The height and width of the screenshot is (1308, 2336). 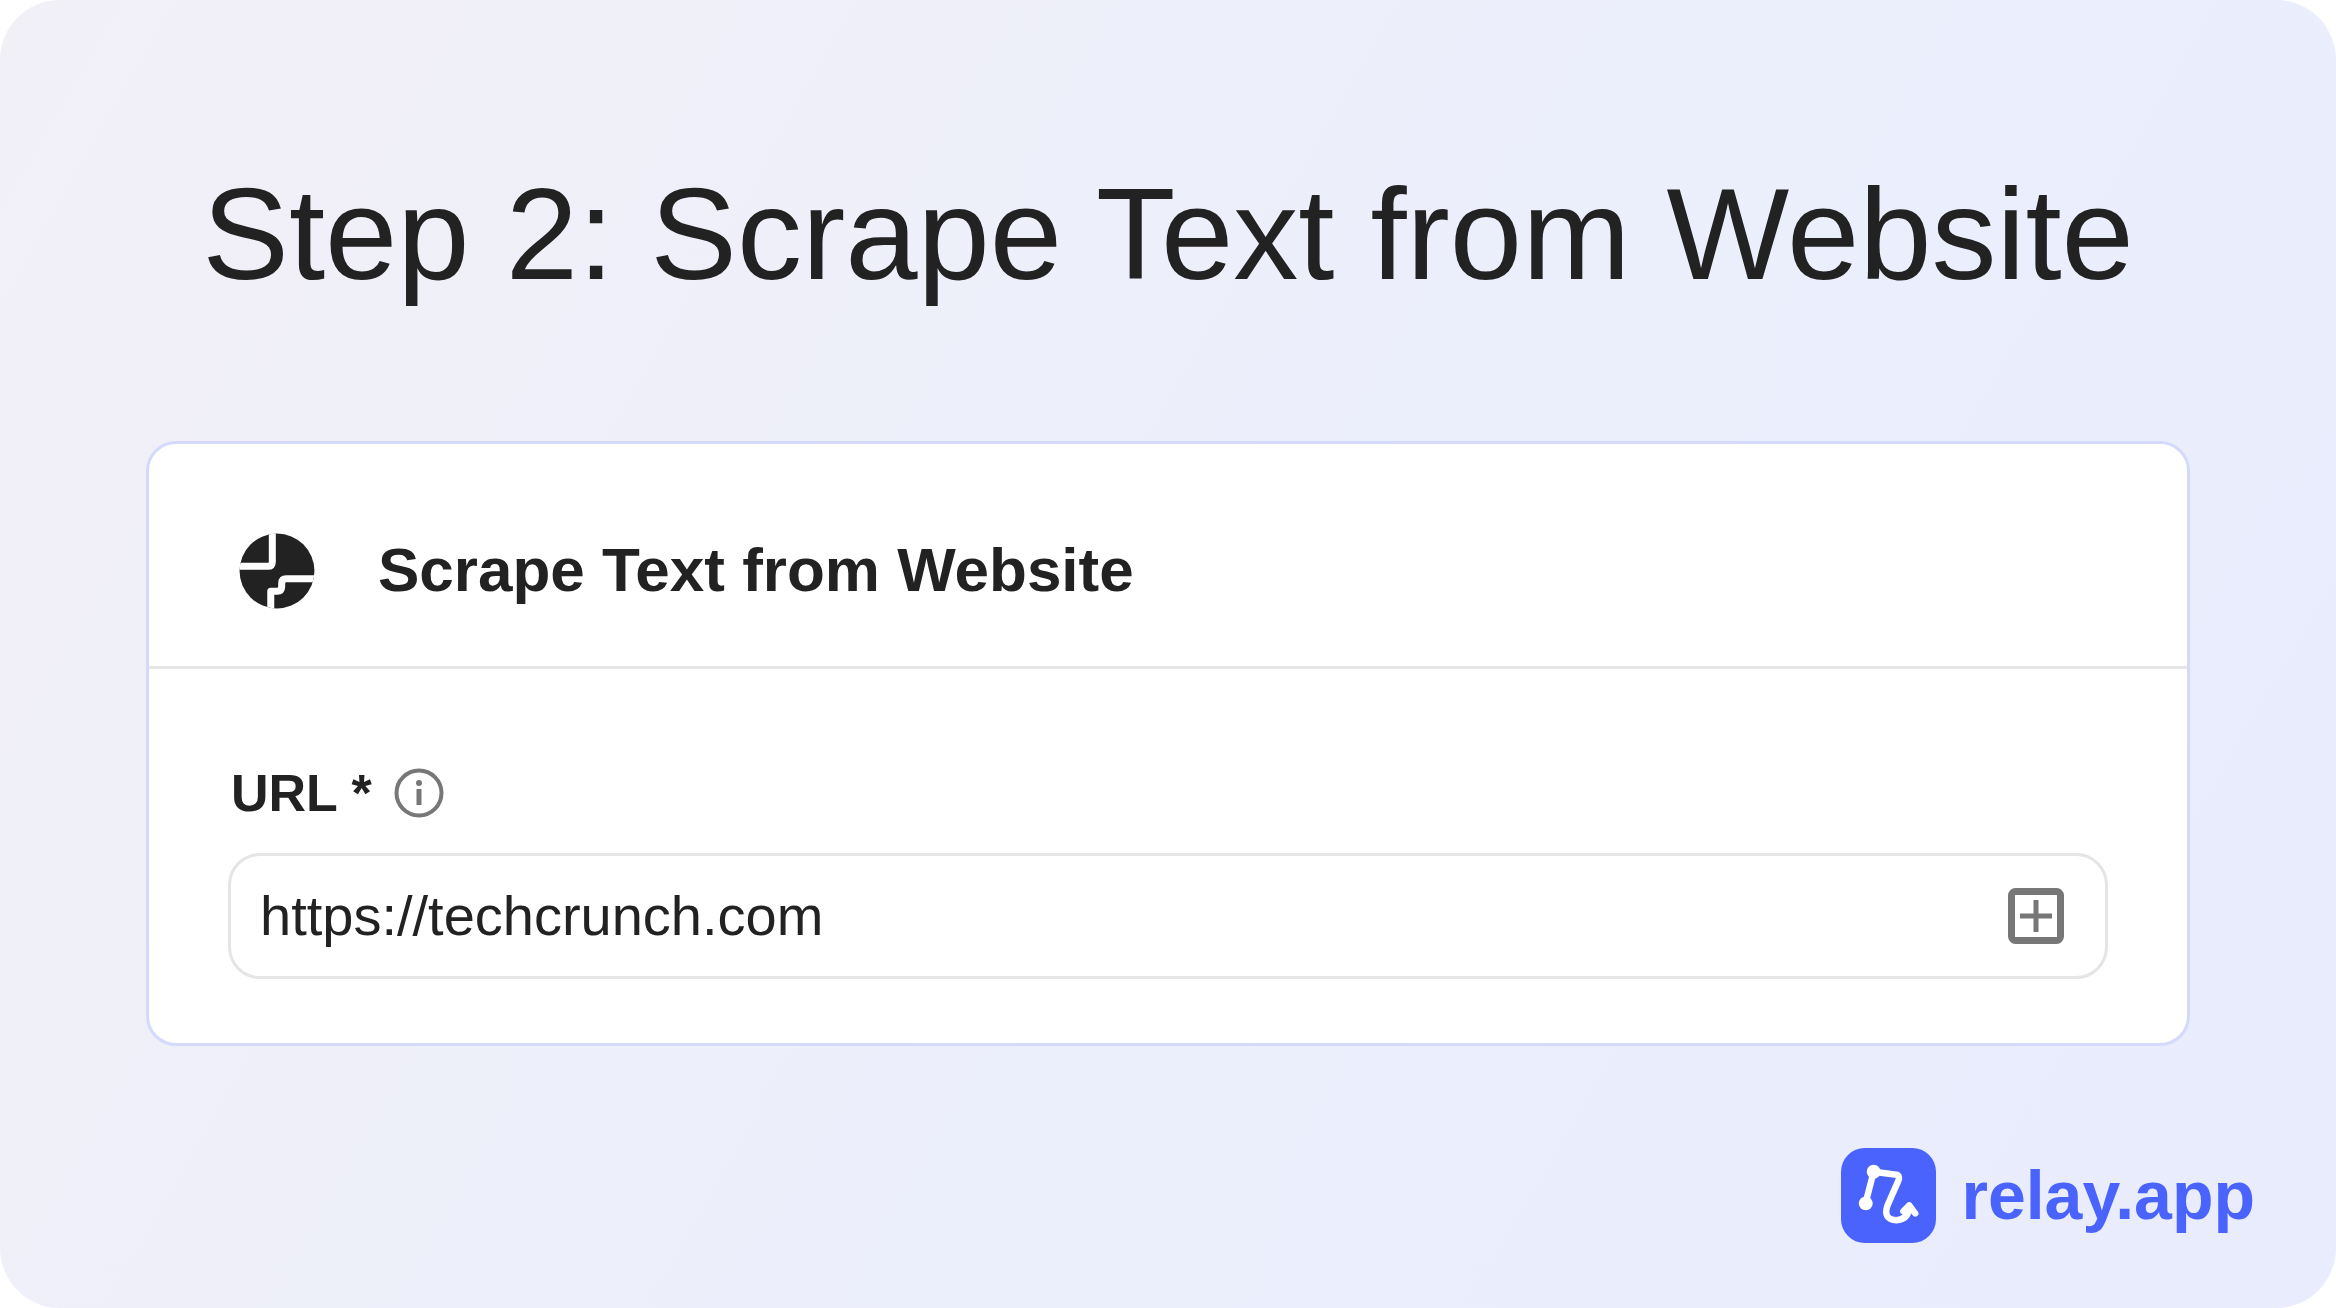 What do you see at coordinates (1889, 1195) in the screenshot?
I see `logo-icon` at bounding box center [1889, 1195].